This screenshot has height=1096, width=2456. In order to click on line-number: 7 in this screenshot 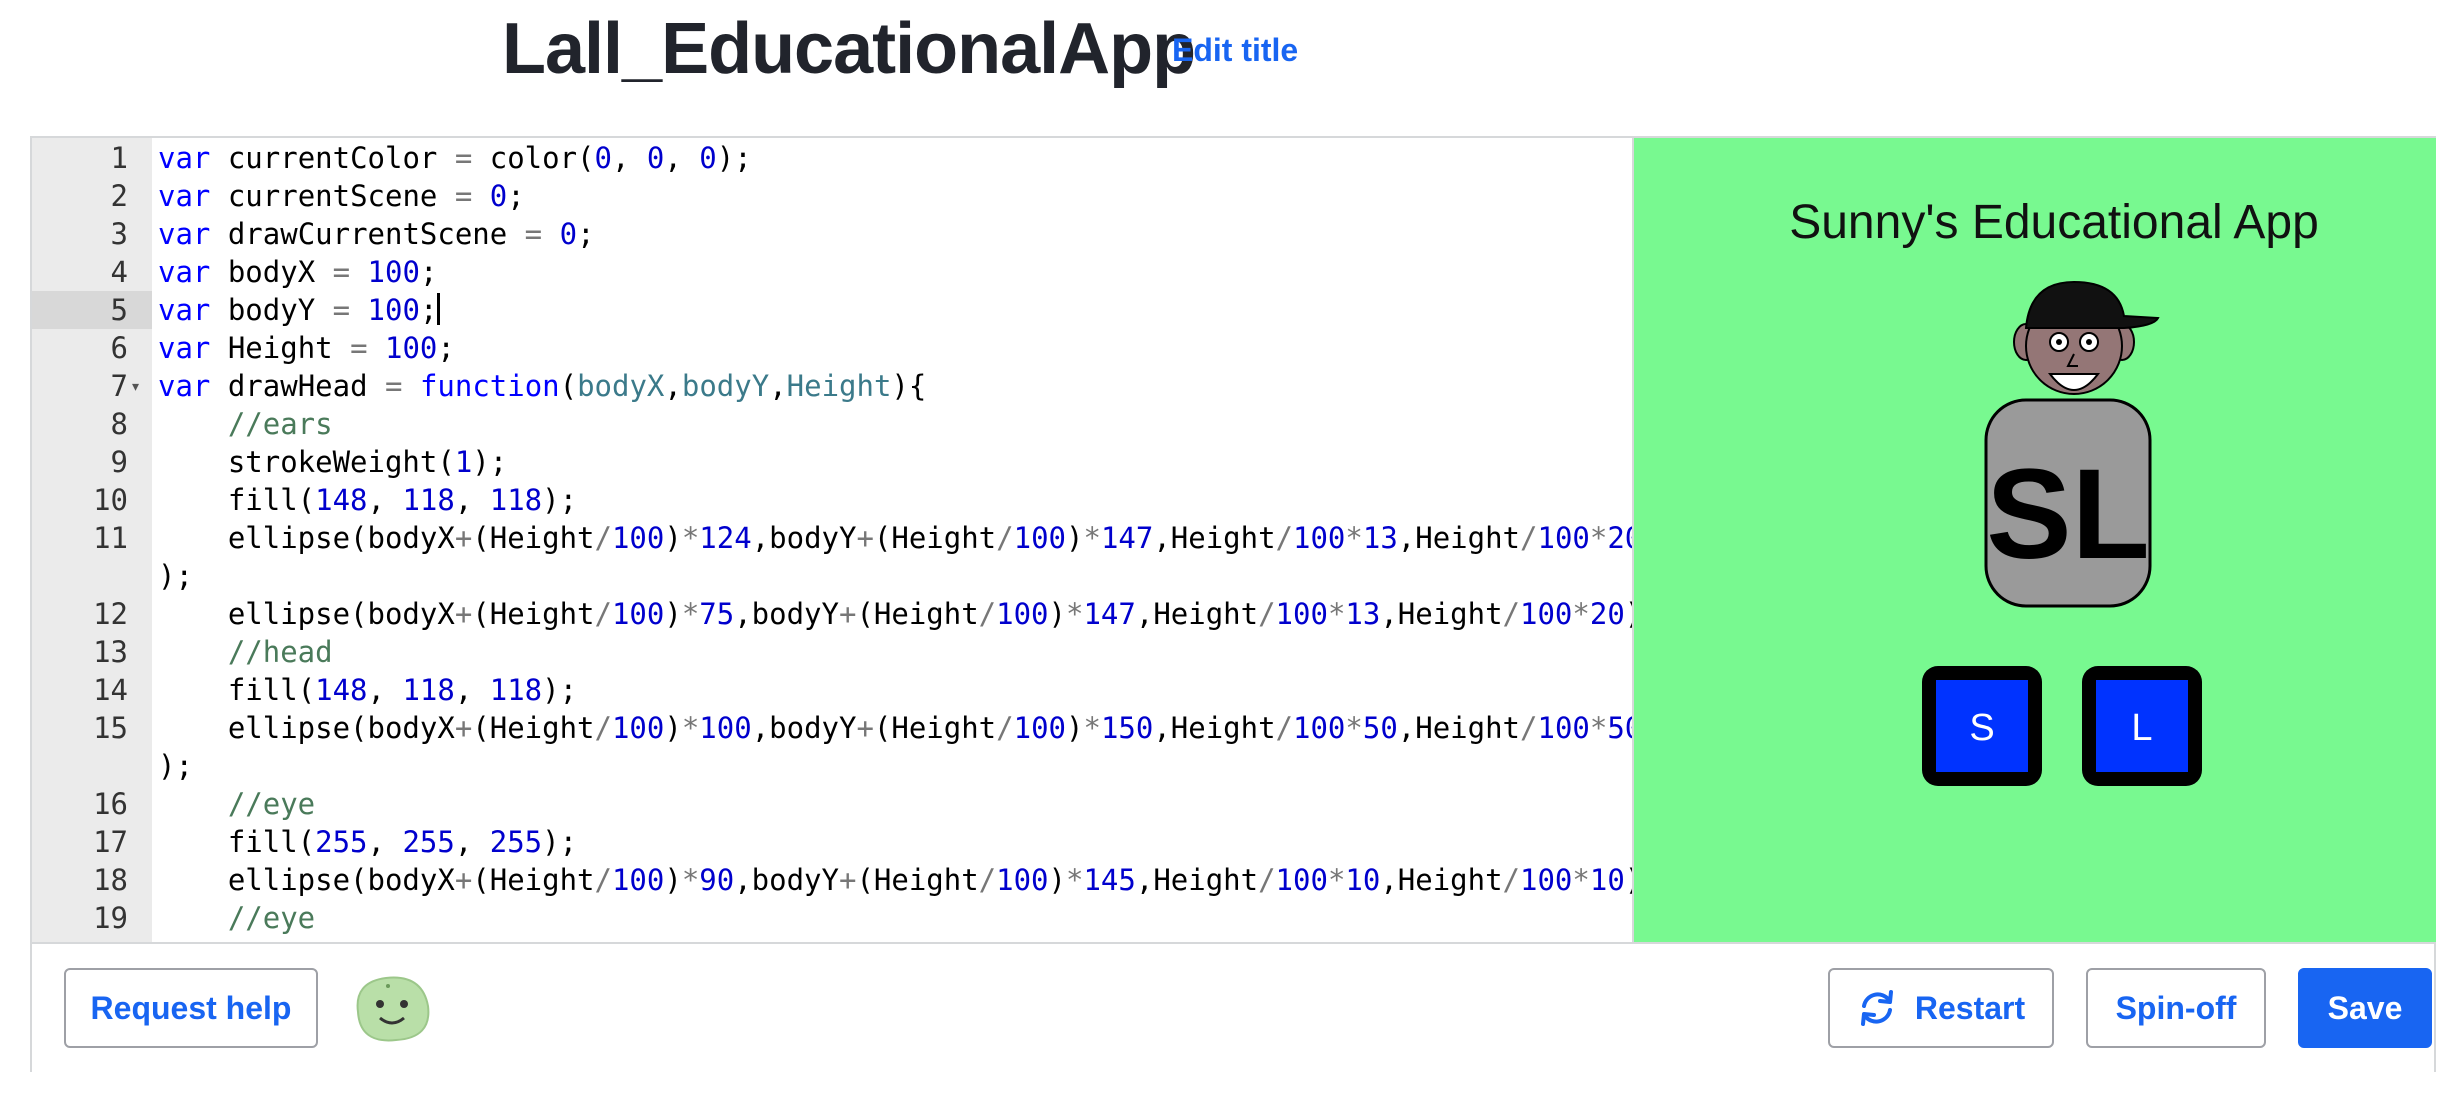, I will do `click(119, 386)`.